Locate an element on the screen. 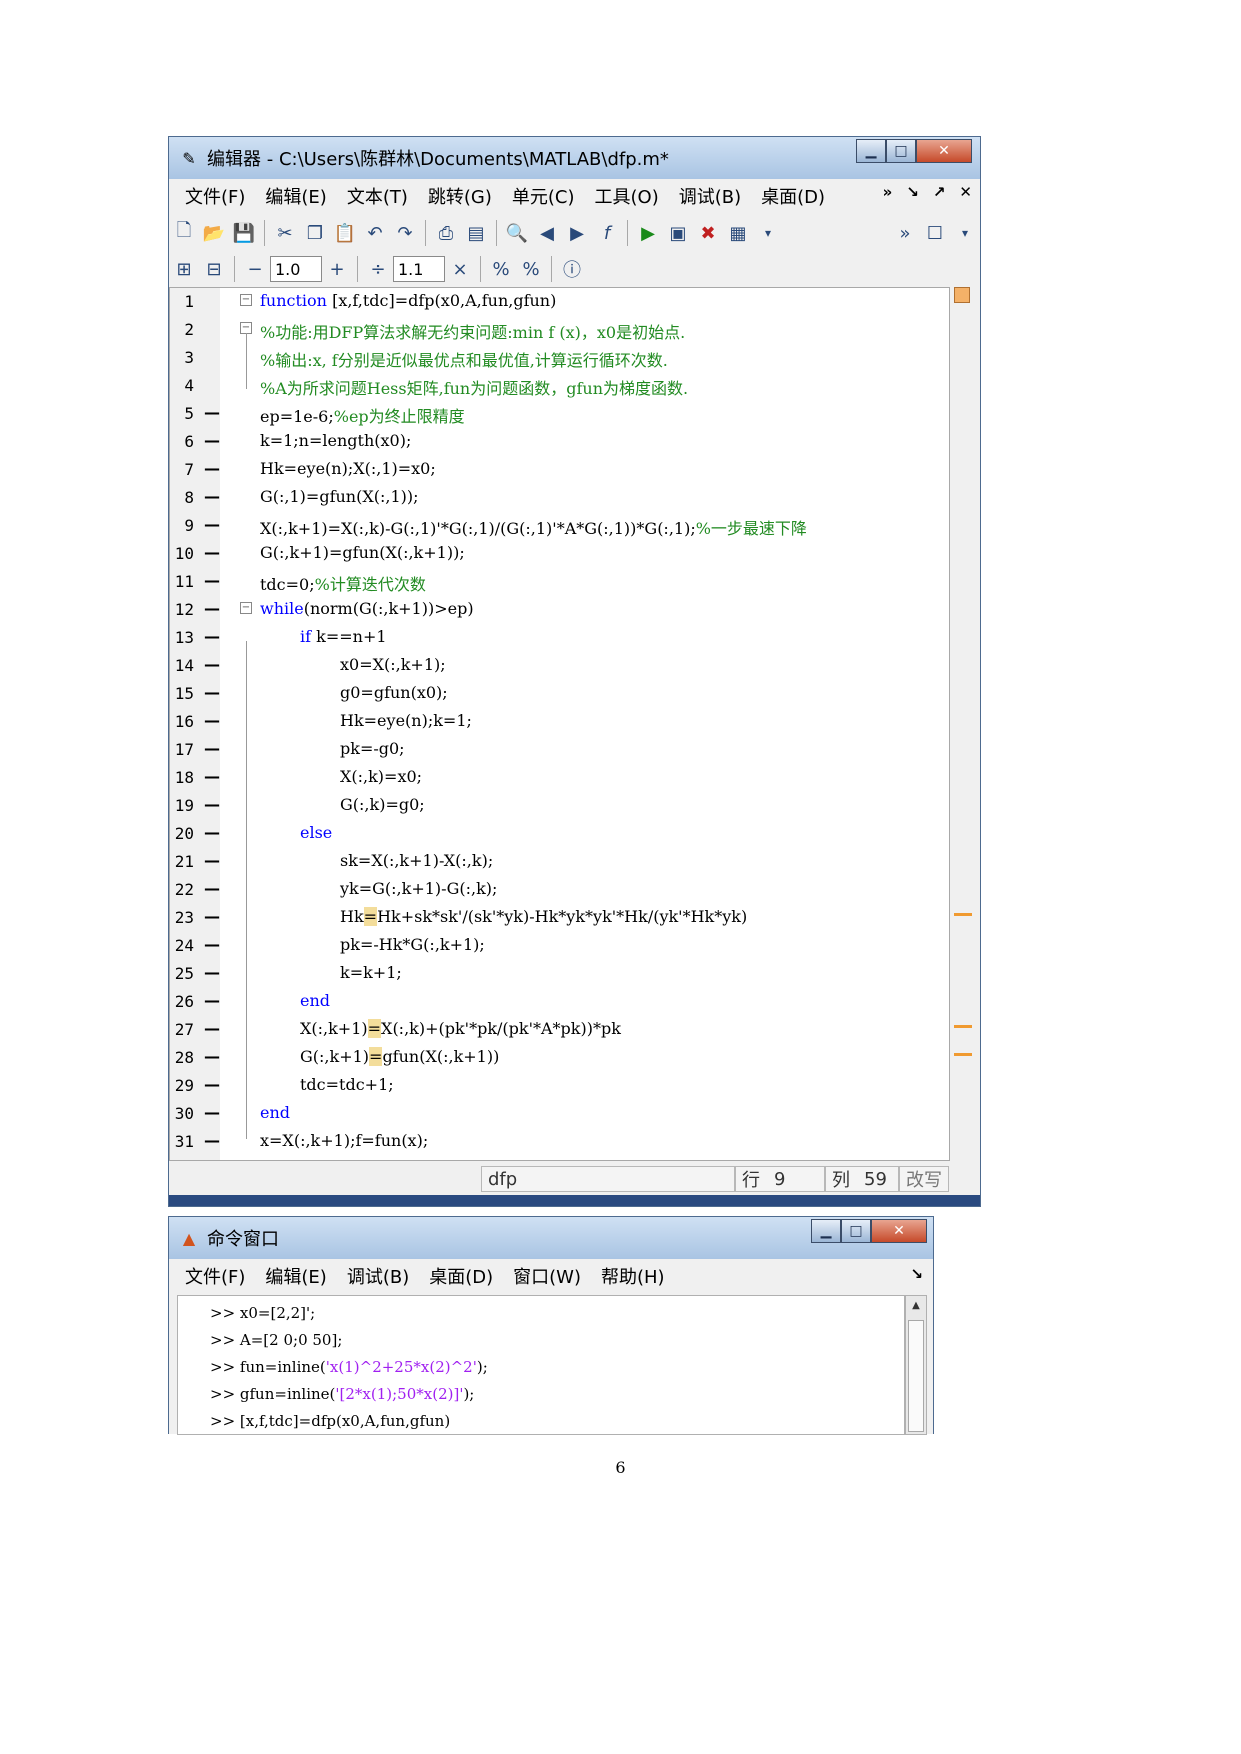  run-icon: ▶ is located at coordinates (648, 233).